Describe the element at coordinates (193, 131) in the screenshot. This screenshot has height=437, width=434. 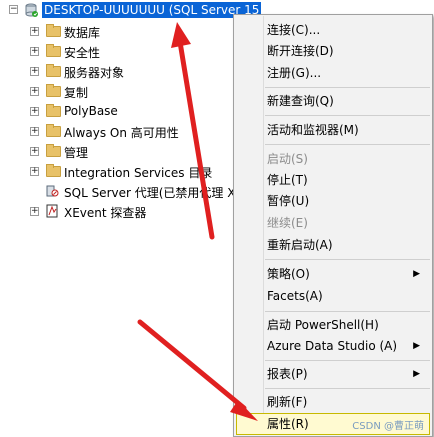
I see `arrow-to-server-icon` at that location.